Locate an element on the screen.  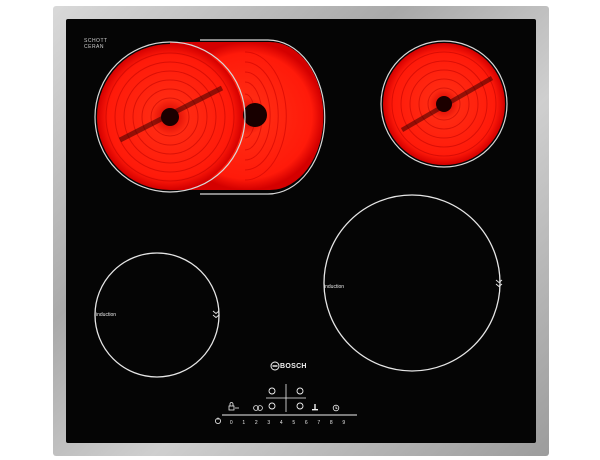
induction-label-right: induction is located at coordinates (334, 287).